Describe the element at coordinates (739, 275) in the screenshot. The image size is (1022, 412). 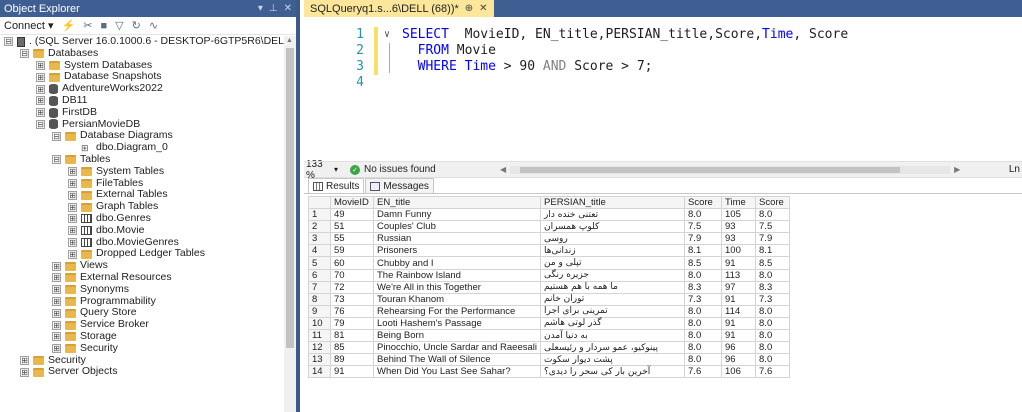
I see `table-cell: 113` at that location.